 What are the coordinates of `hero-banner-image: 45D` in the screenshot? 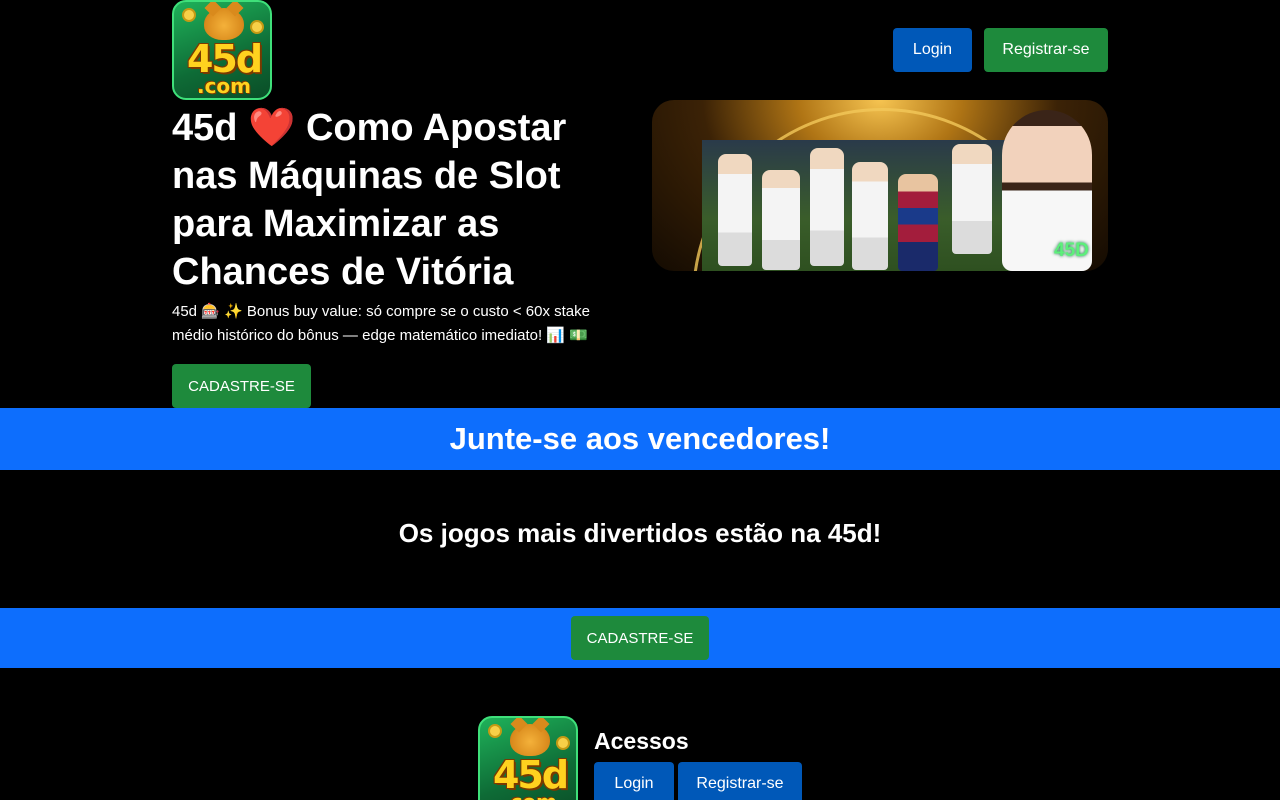 It's located at (880, 185).